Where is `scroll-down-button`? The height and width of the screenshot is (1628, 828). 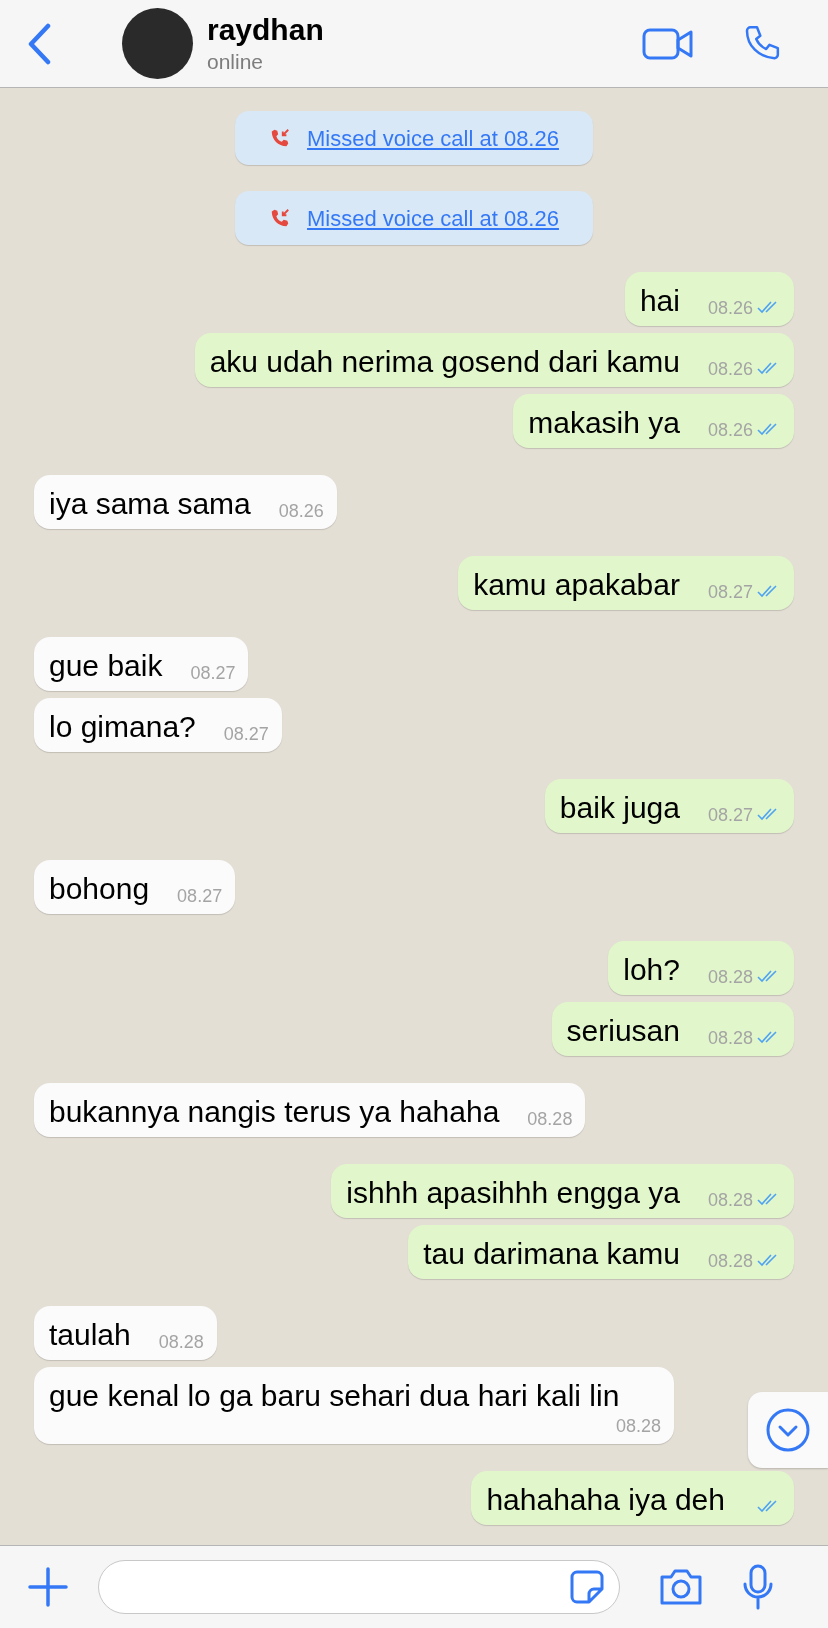 scroll-down-button is located at coordinates (788, 1430).